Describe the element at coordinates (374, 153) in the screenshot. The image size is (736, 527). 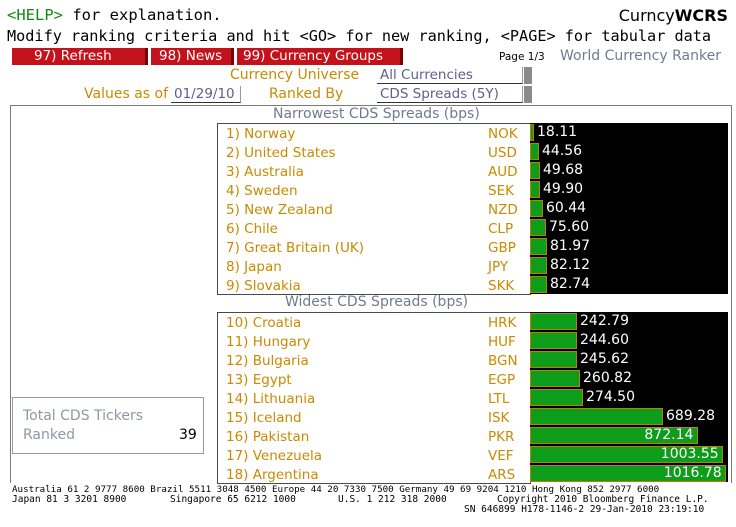
I see `narrowest-row: 2) United States USD` at that location.